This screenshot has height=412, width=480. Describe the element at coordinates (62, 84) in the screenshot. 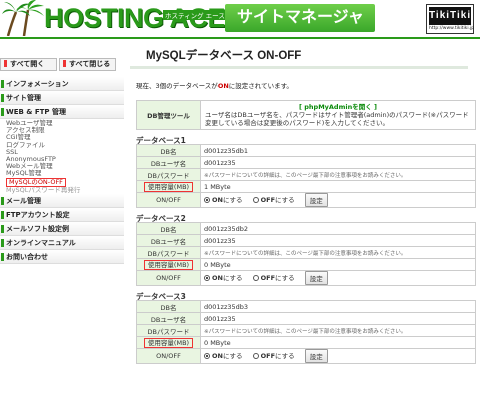

I see `sidebar-item-information: インフォメーション` at that location.